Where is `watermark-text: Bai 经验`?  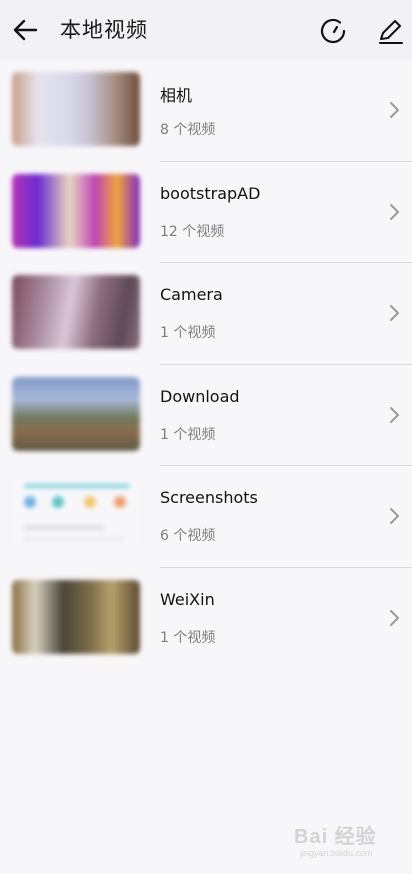 watermark-text: Bai 经验 is located at coordinates (335, 837).